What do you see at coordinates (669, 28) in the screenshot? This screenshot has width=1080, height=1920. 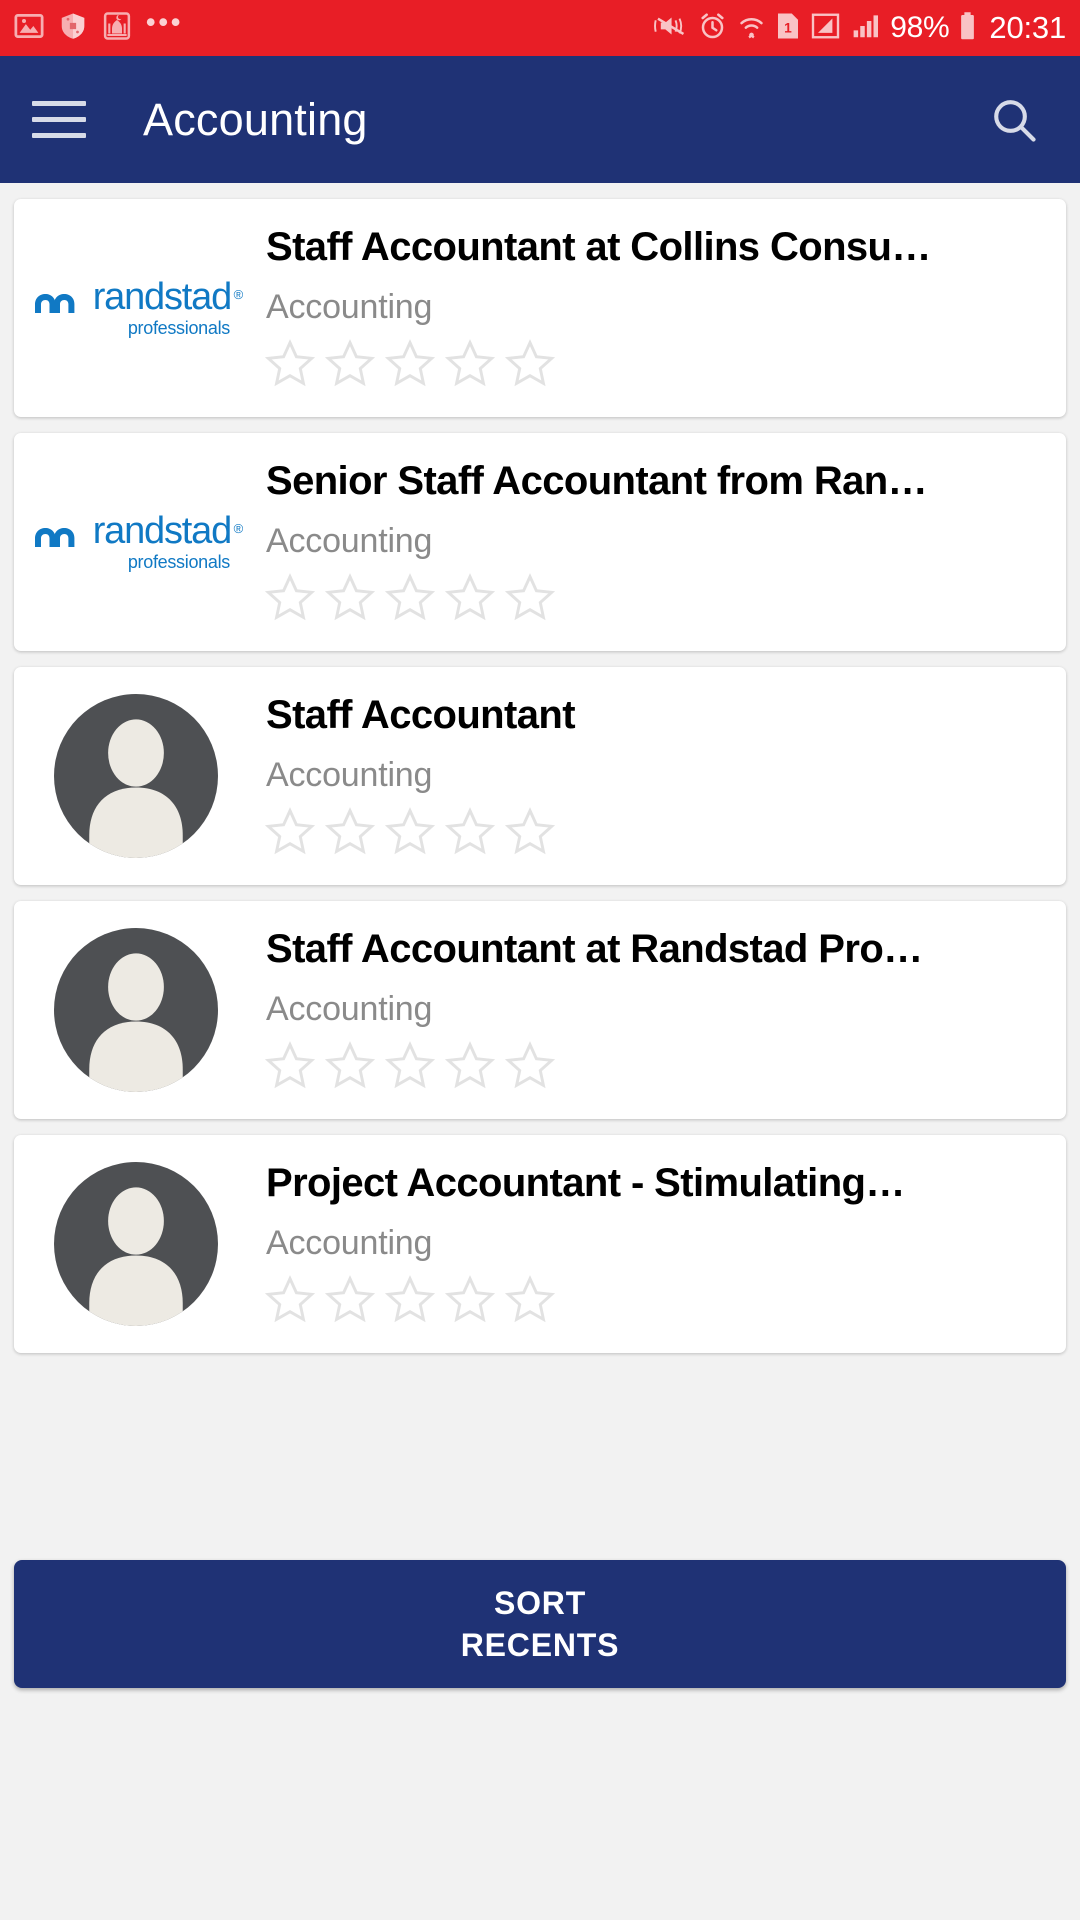 I see `vibrate-mute-icon` at bounding box center [669, 28].